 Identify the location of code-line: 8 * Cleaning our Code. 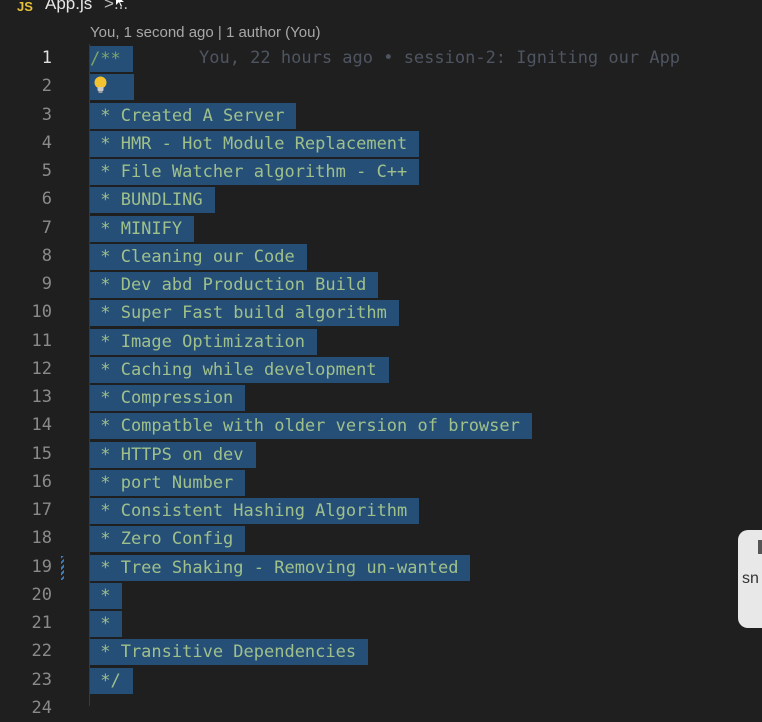
(381, 256).